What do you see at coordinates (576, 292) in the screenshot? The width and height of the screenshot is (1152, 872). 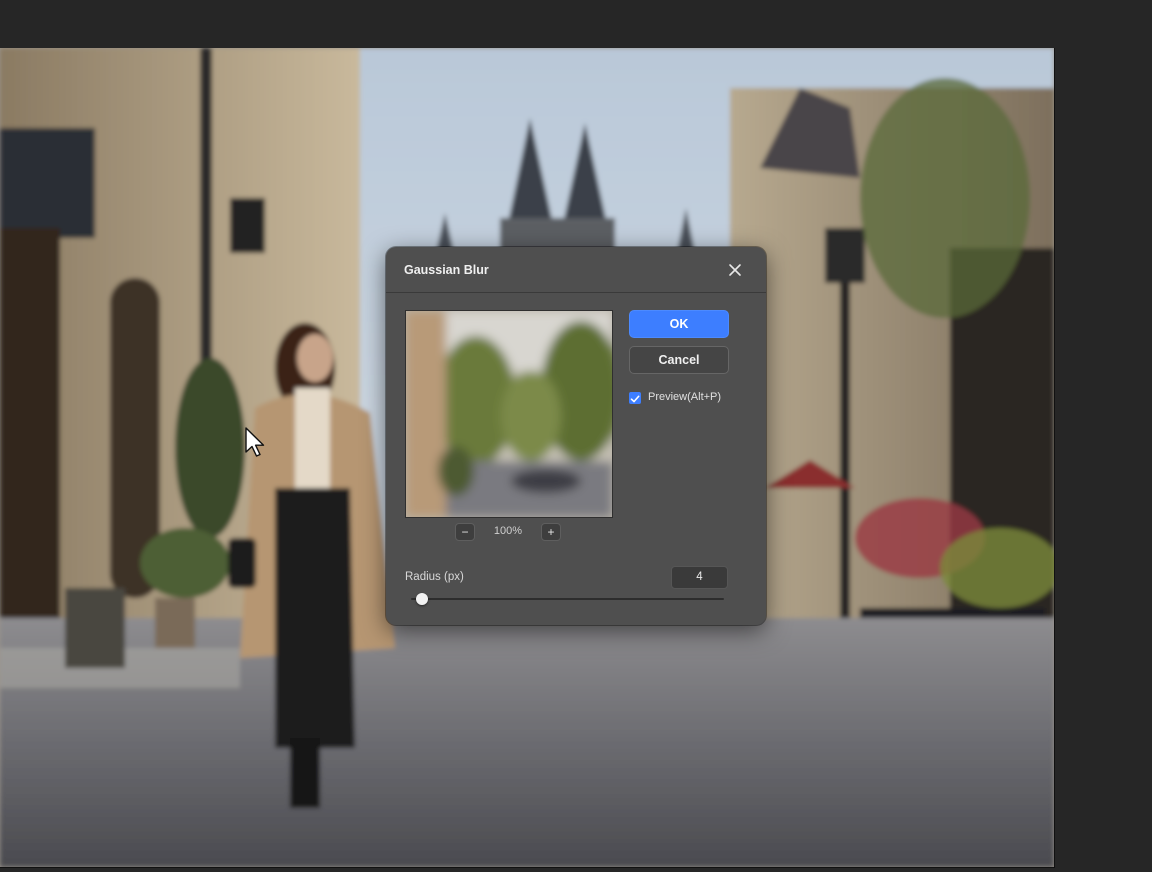 I see `title-divider` at bounding box center [576, 292].